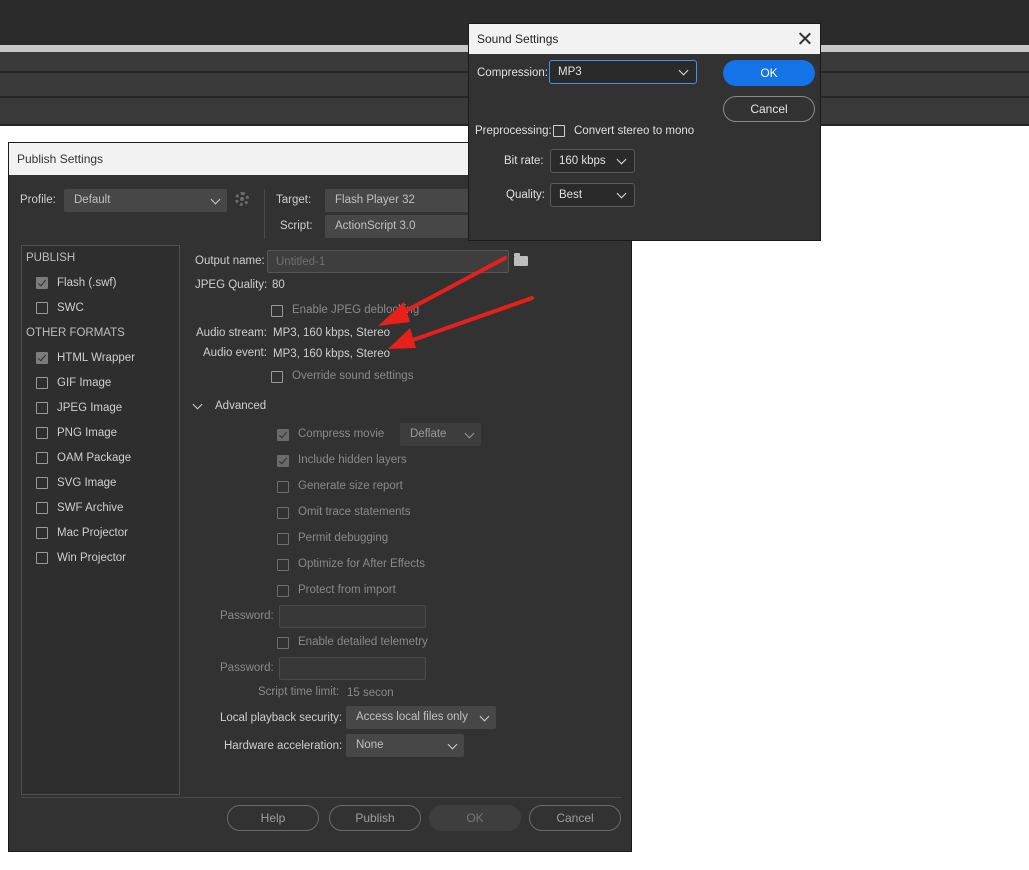 The height and width of the screenshot is (870, 1029). Describe the element at coordinates (281, 718) in the screenshot. I see `local-playback-label: Local playback security:` at that location.